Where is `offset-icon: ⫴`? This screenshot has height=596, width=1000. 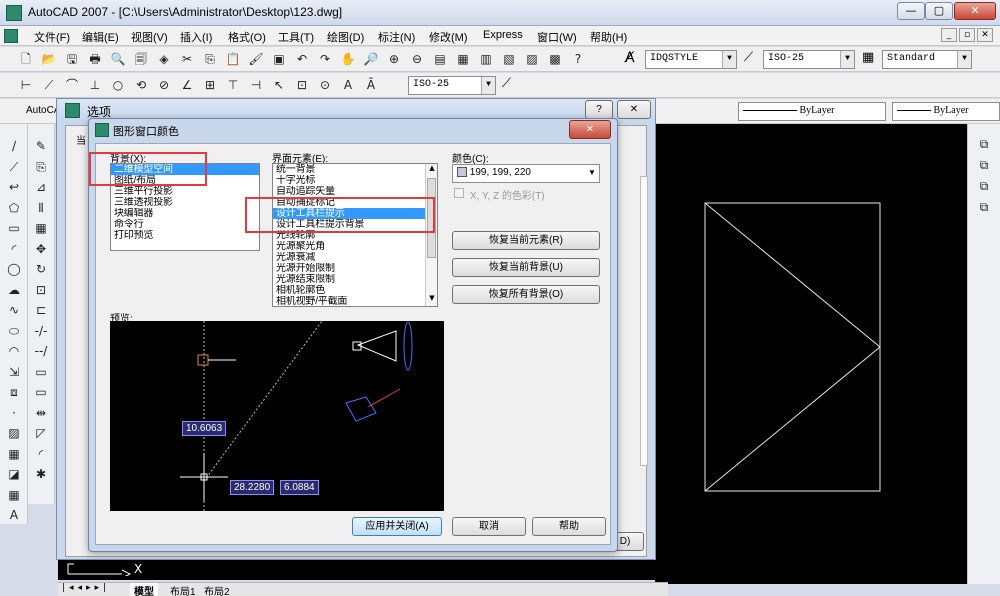 offset-icon: ⫴ is located at coordinates (41, 208).